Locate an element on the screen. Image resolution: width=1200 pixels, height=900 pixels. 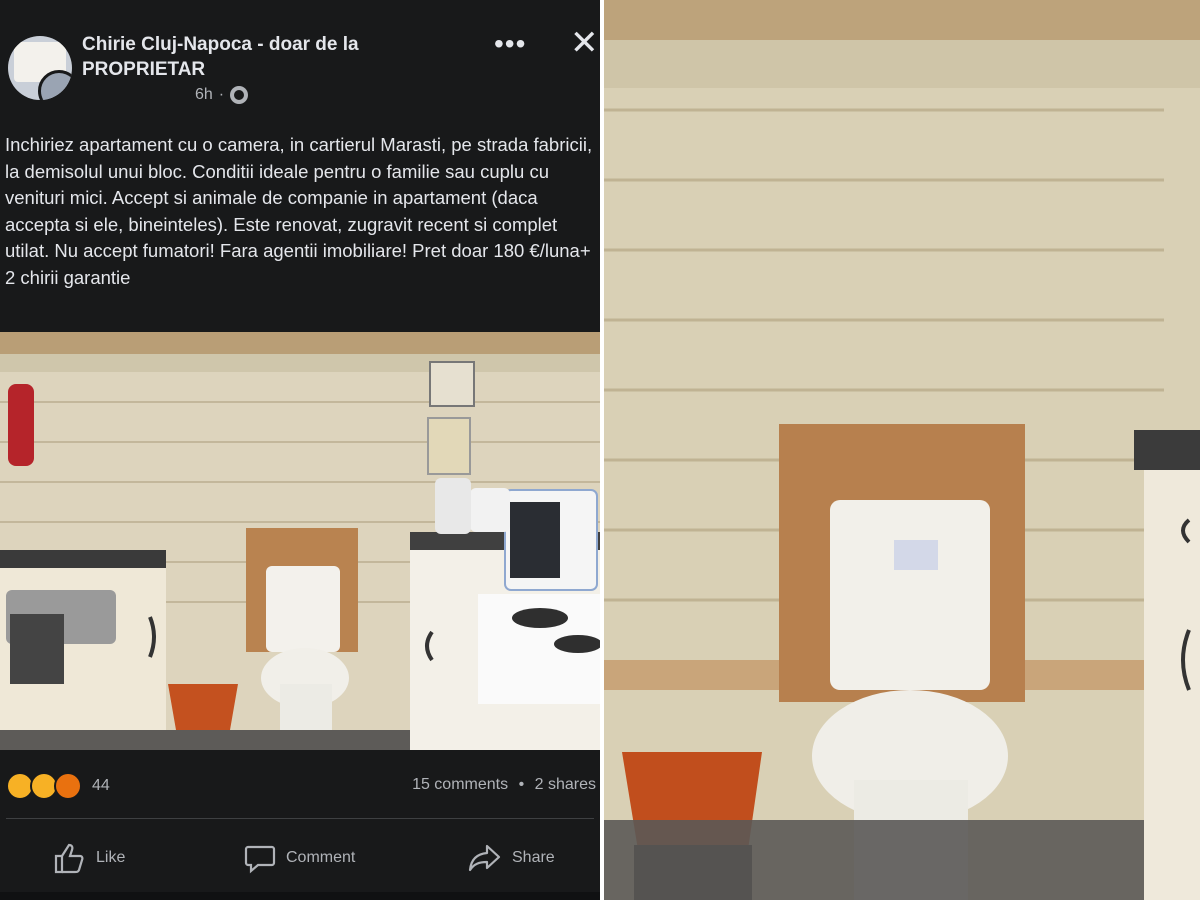
divider is located at coordinates (300, 818).